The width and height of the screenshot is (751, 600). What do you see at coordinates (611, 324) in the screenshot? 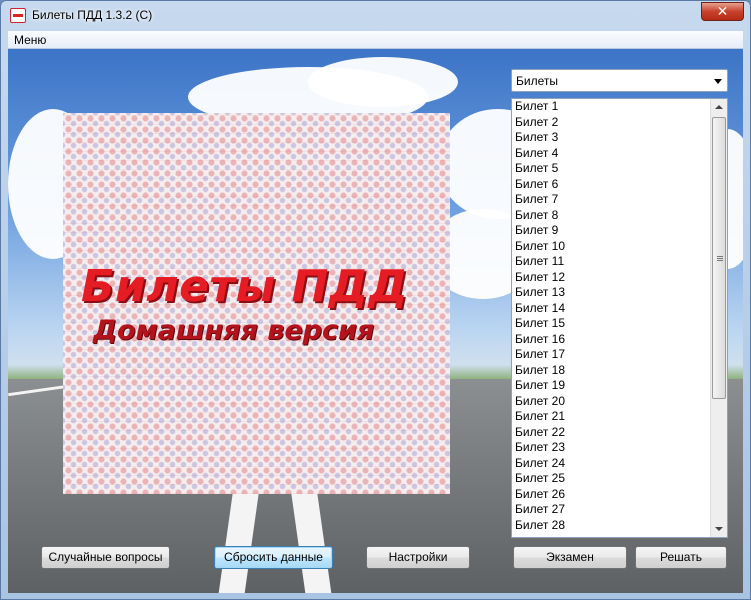
I see `list-item: Билет 15` at bounding box center [611, 324].